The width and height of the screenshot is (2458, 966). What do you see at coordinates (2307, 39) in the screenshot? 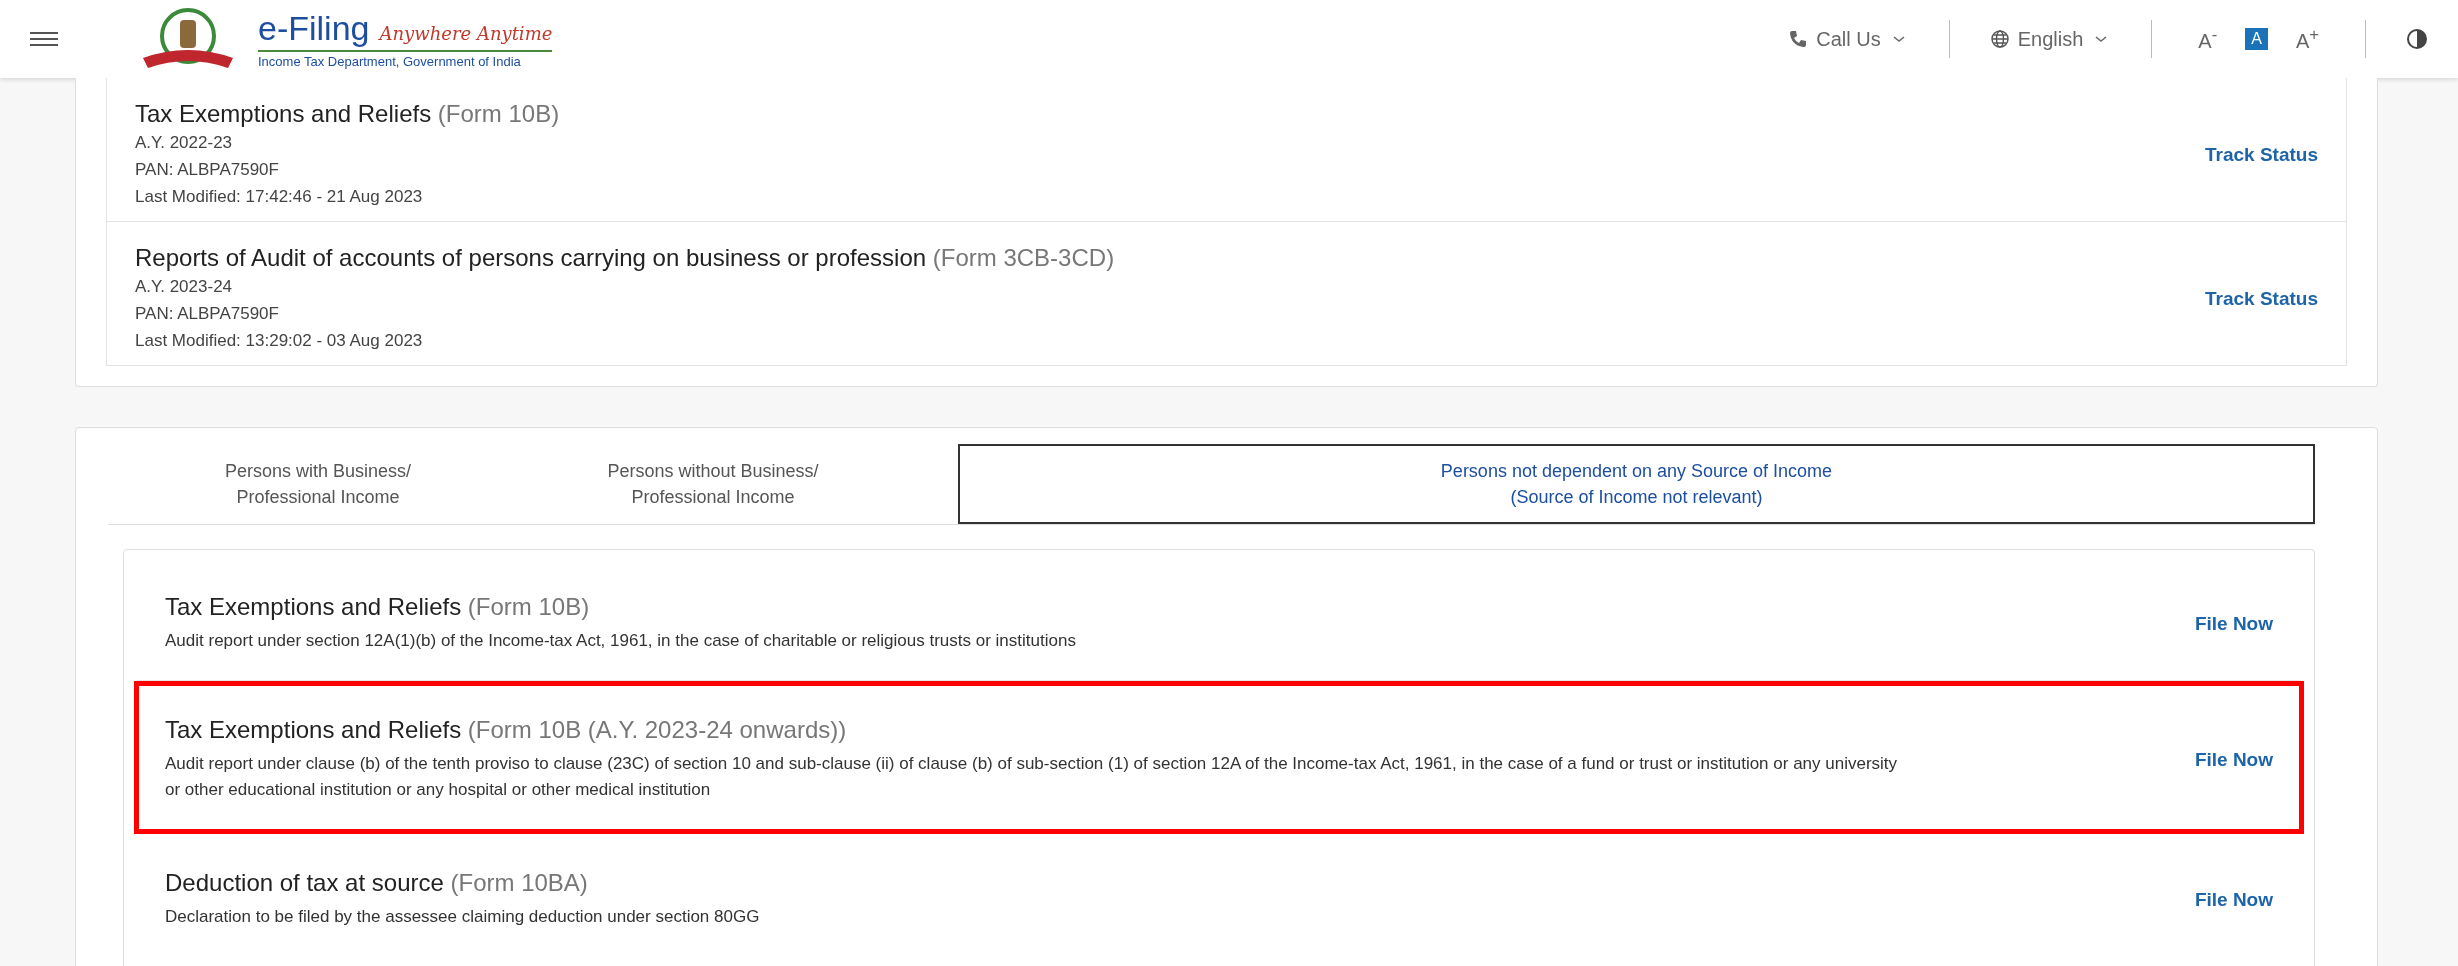
I see `font-size-button: A$^{+}$` at bounding box center [2307, 39].